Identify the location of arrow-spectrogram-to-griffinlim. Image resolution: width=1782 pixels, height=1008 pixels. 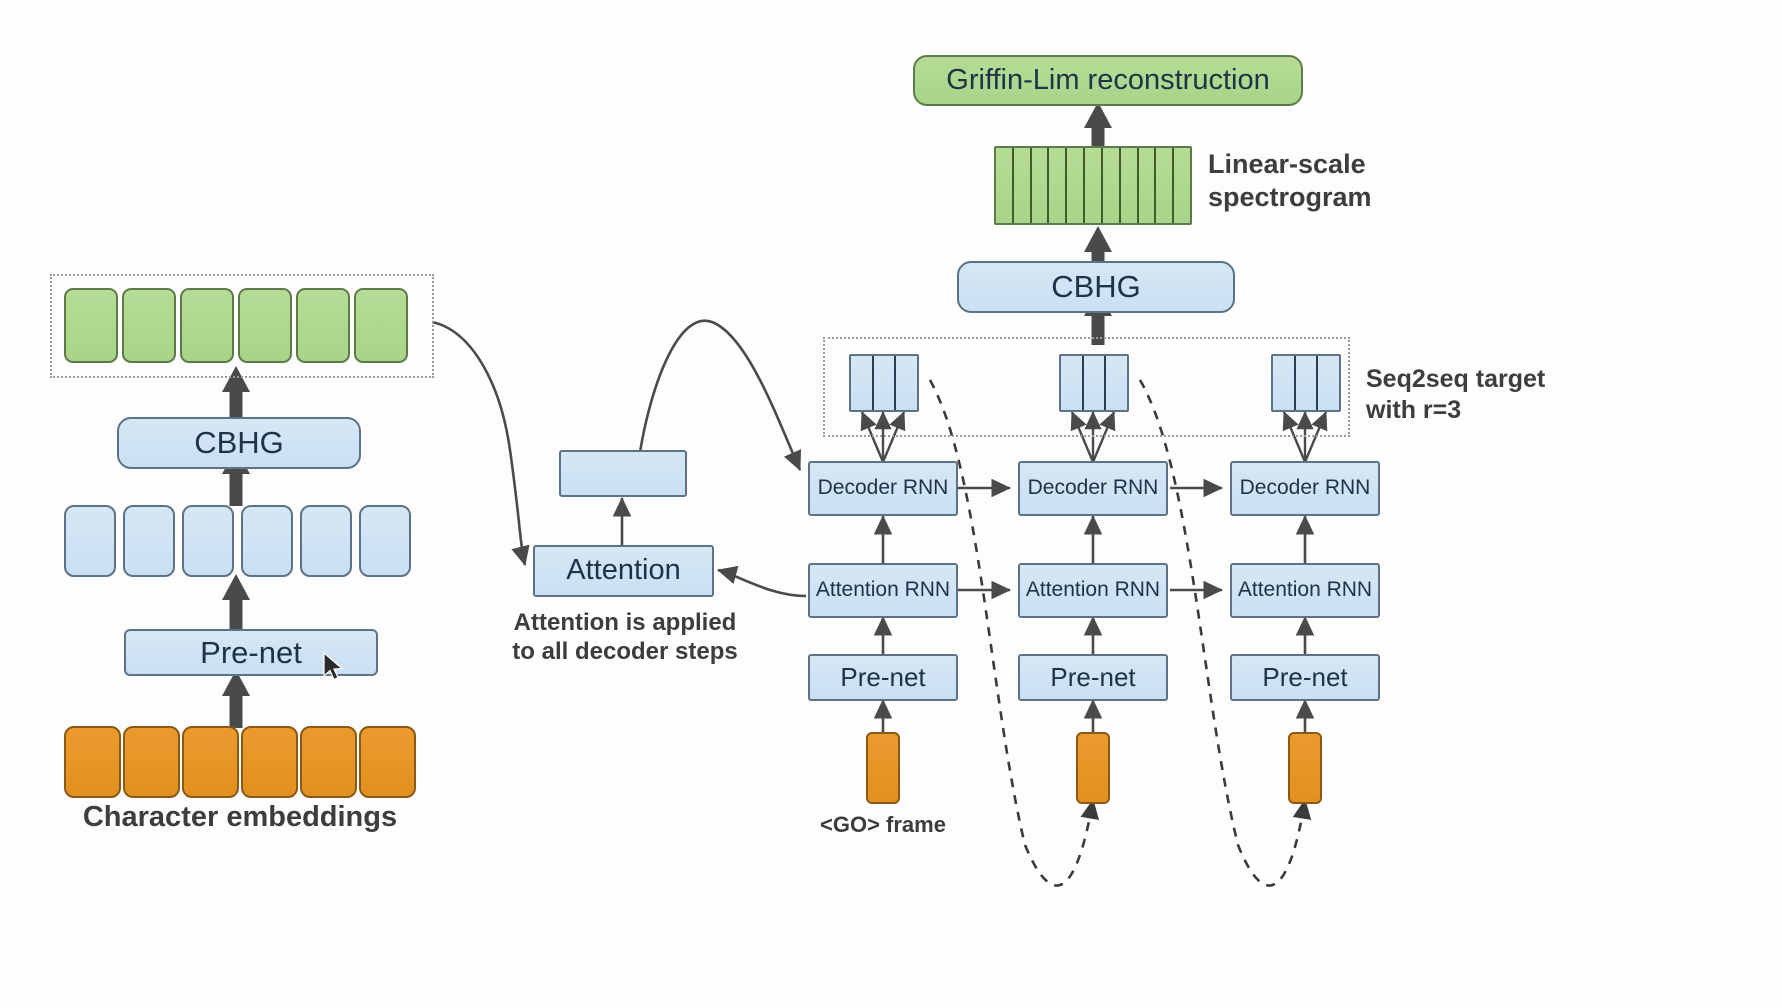
(1098, 125).